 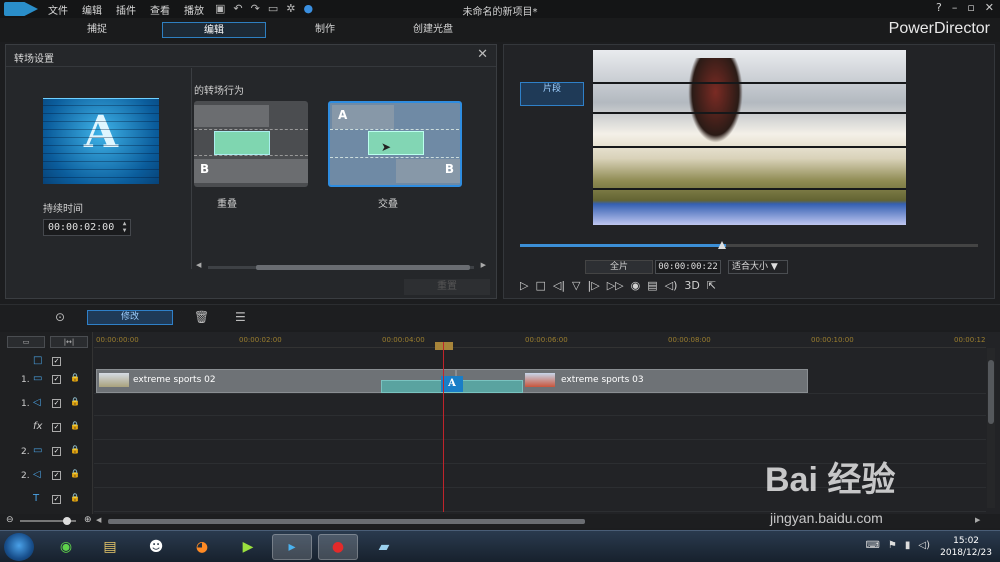 I want to click on trash-icon: 🗑, so click(x=201, y=317).